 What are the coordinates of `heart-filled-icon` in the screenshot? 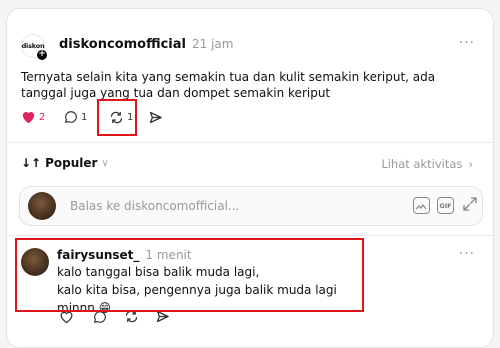 It's located at (28, 118).